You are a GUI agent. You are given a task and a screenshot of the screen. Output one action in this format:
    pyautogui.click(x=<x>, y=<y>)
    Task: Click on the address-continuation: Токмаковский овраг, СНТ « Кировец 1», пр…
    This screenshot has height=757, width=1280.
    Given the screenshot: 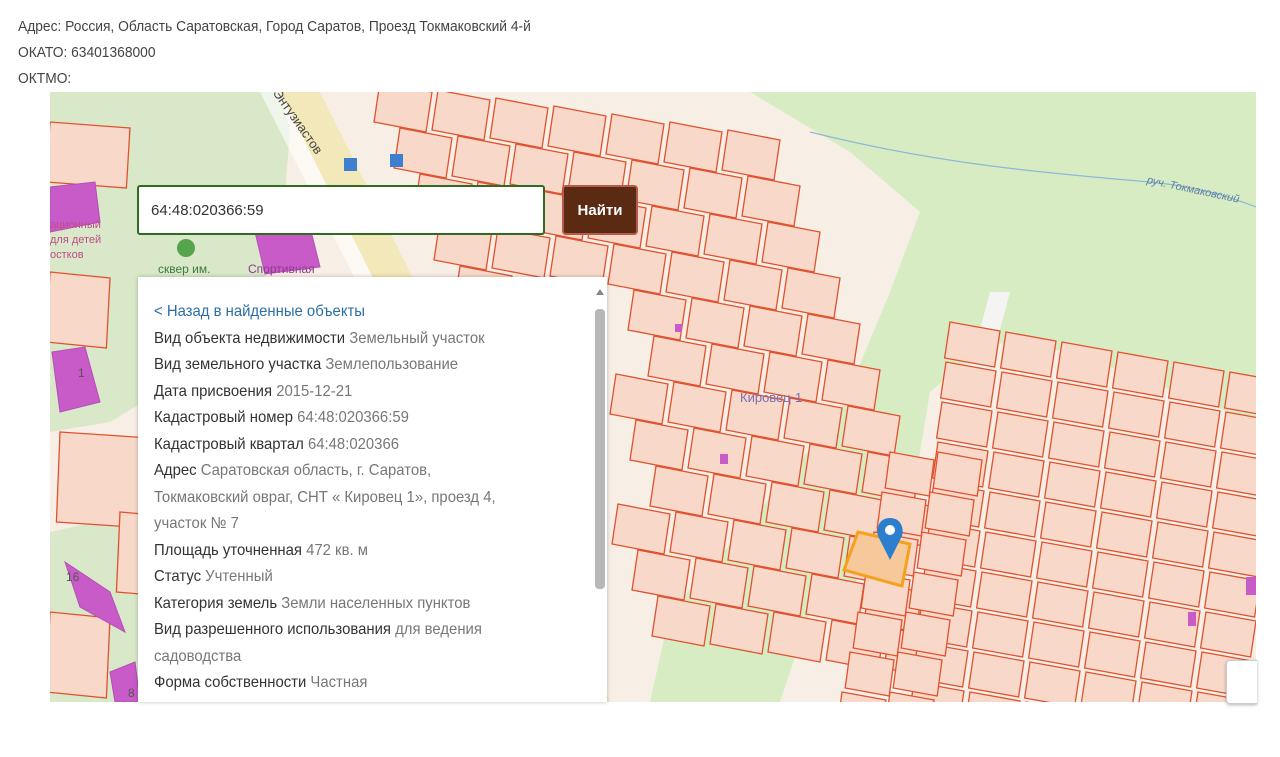 What is the action you would take?
    pyautogui.click(x=325, y=497)
    